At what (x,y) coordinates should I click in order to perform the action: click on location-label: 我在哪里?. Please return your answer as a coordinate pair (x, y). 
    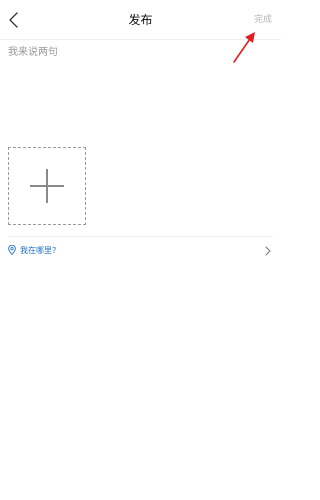
    Looking at the image, I should click on (38, 250).